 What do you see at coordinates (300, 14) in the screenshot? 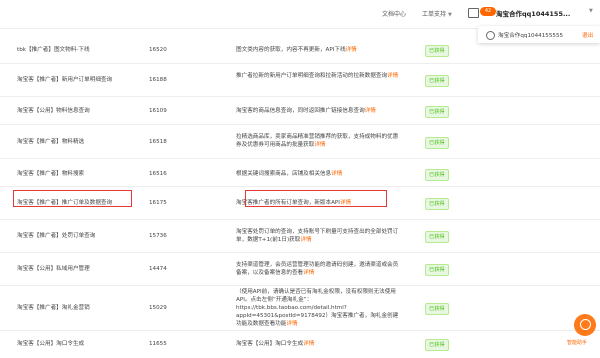
I see `top-bar: 文档中心 工单支持 ▼ 42 淘宝合作qq1044155... ▼` at bounding box center [300, 14].